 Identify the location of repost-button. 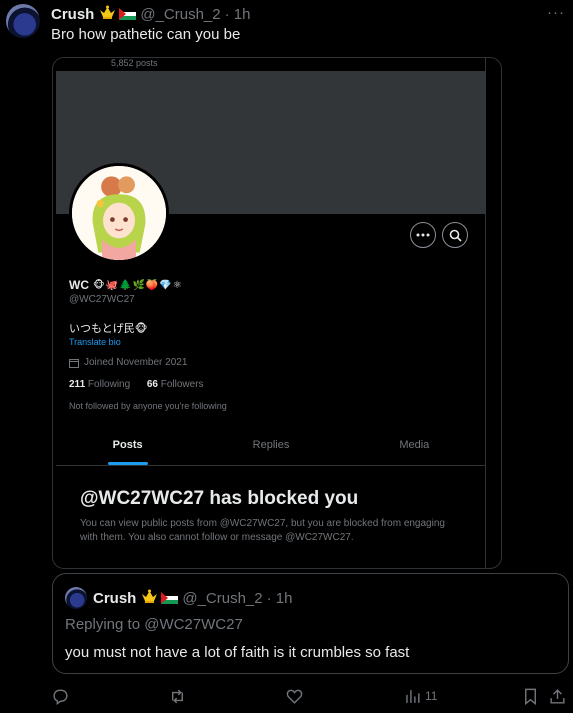
(177, 696).